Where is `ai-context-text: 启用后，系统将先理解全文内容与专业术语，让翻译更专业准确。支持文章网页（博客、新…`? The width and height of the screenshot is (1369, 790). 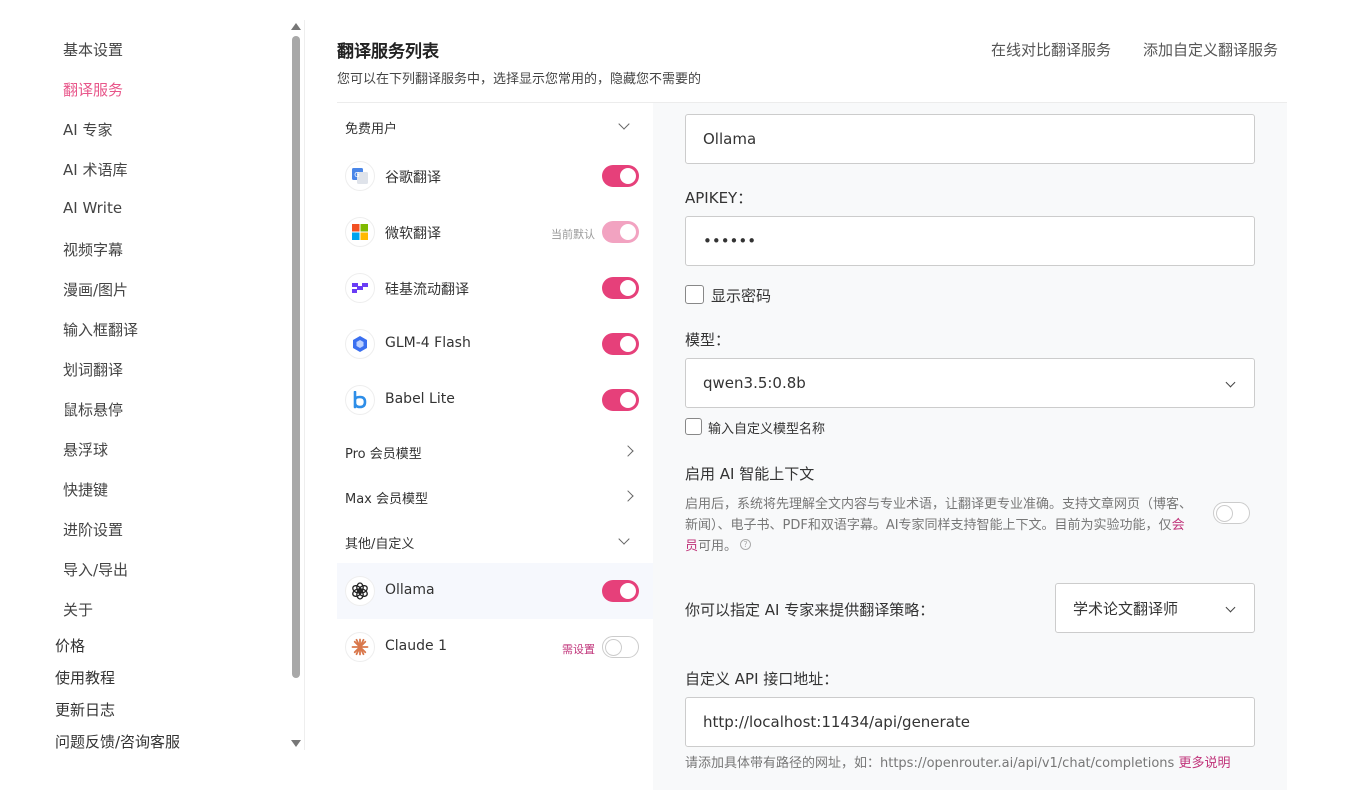 ai-context-text: 启用后，系统将先理解全文内容与专业术语，让翻译更专业准确。支持文章网页（博客、新… is located at coordinates (939, 515).